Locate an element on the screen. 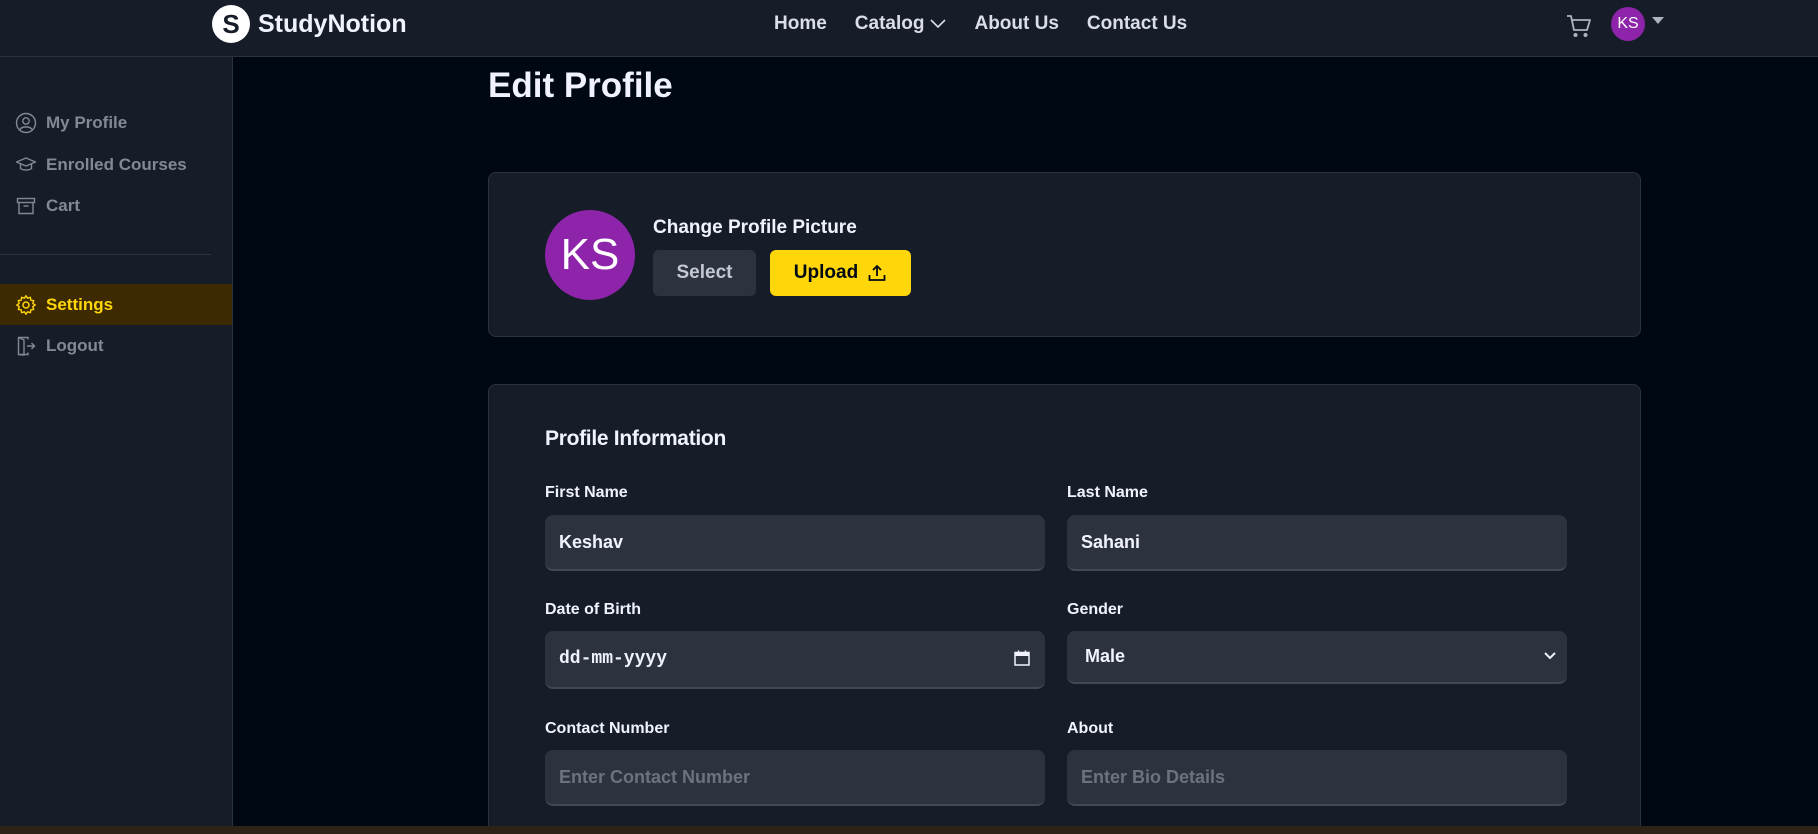 This screenshot has height=834, width=1818. last-name-input: Sahani is located at coordinates (1317, 543).